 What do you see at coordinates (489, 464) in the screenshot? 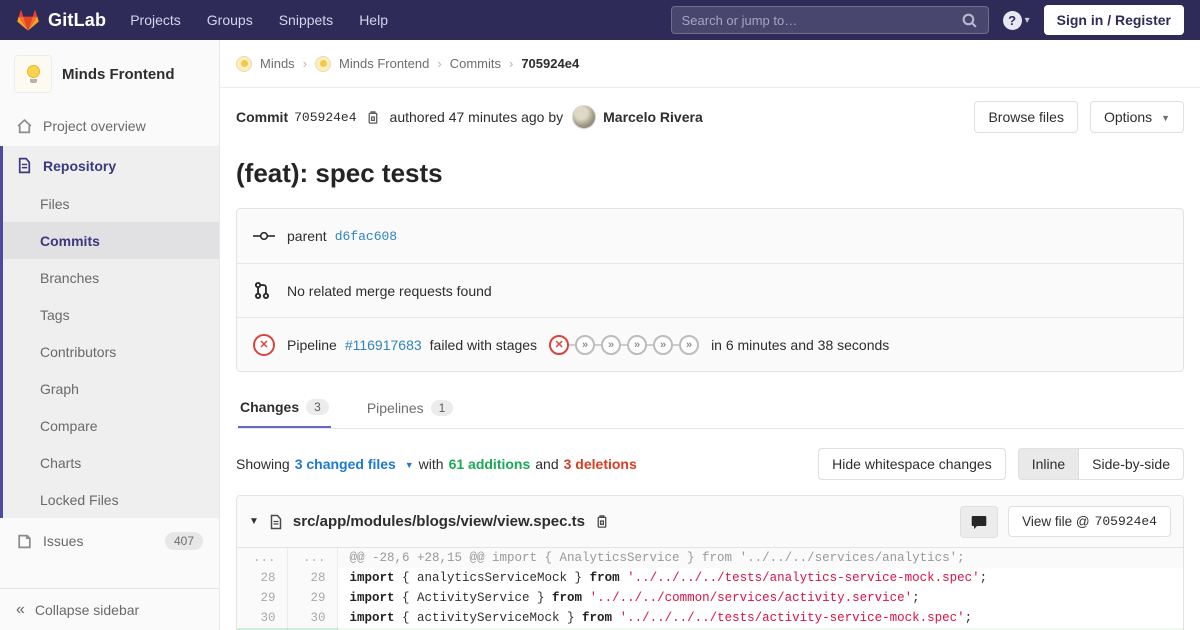
I see `additions-count: 61 additions` at bounding box center [489, 464].